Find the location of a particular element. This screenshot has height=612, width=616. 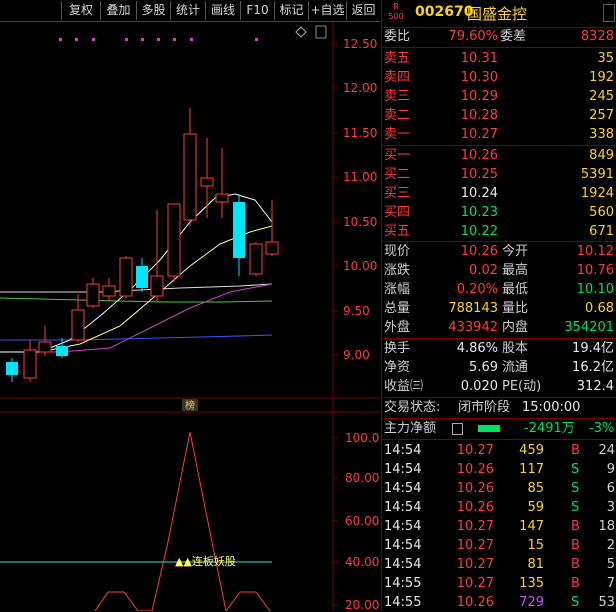

event-markers is located at coordinates (158, 39).